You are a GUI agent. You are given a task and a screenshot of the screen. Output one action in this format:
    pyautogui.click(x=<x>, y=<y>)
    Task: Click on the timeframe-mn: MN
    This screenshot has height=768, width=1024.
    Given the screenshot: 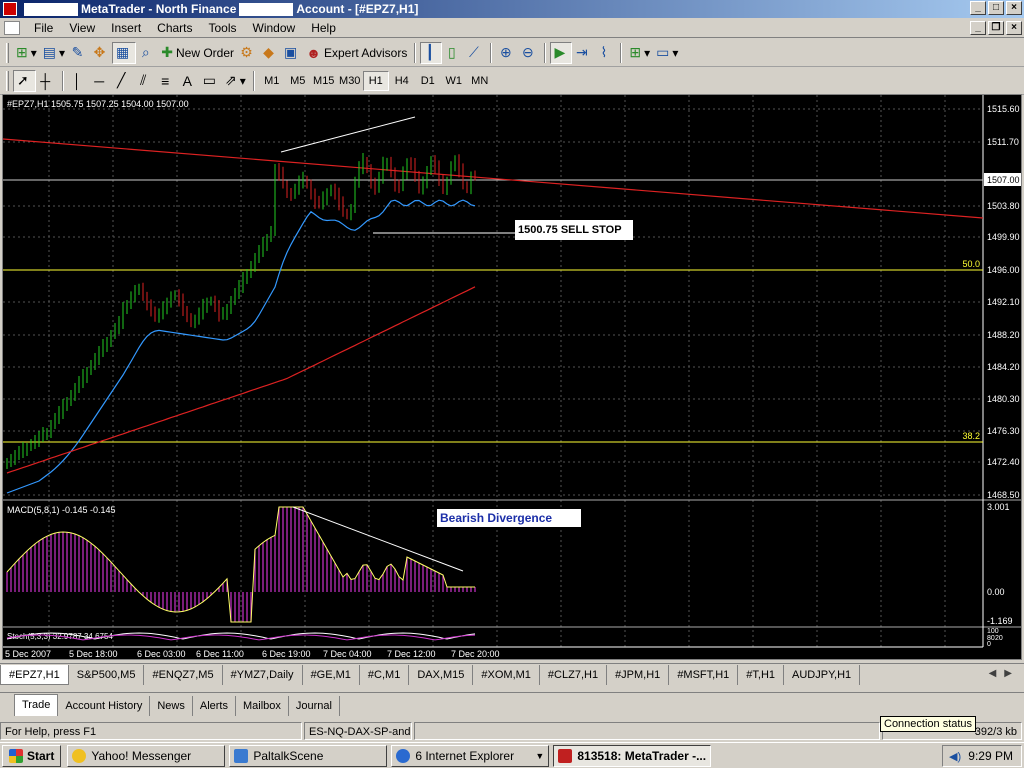 What is the action you would take?
    pyautogui.click(x=480, y=81)
    